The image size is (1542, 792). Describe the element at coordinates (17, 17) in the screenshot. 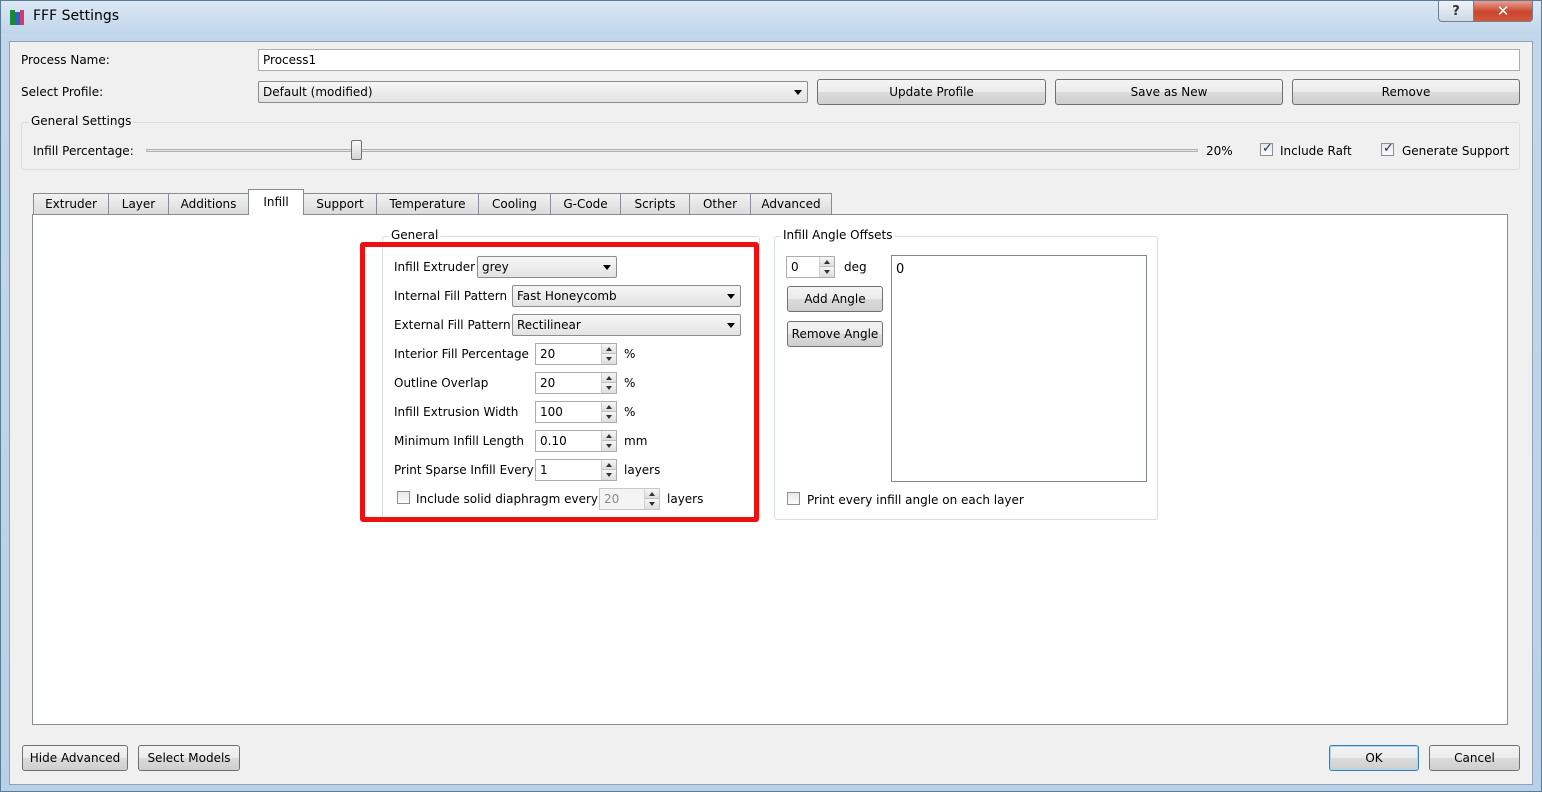

I see `app-logo-icon` at that location.